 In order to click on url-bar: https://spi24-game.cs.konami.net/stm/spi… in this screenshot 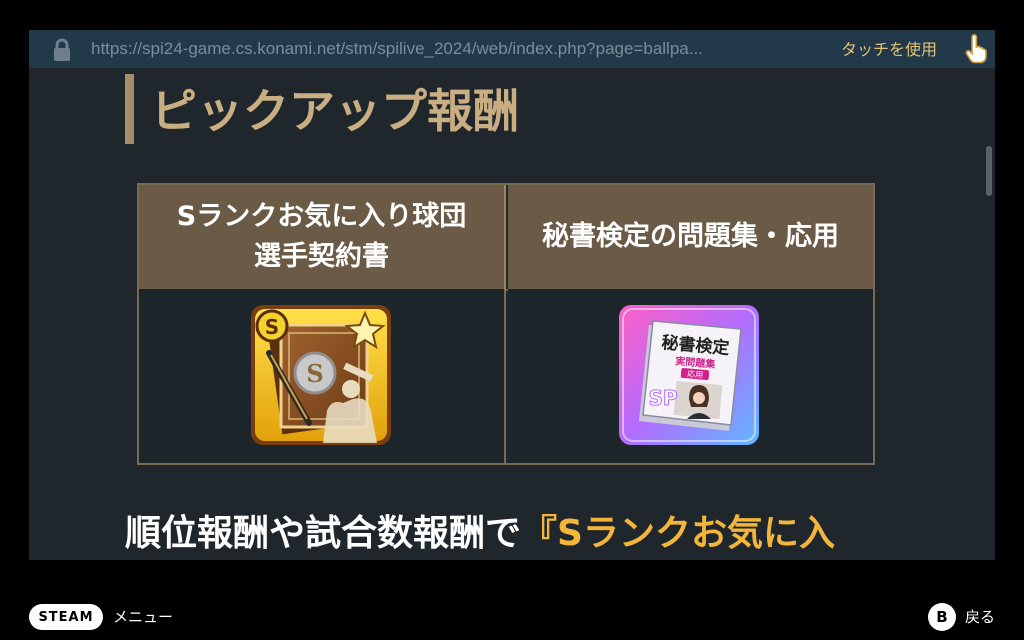, I will do `click(512, 49)`.